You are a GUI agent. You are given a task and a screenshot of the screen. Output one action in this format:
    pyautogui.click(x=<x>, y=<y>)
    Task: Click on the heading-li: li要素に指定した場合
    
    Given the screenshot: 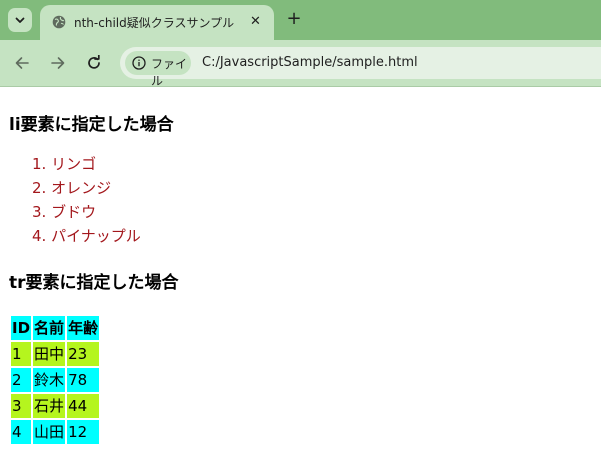 What is the action you would take?
    pyautogui.click(x=91, y=125)
    